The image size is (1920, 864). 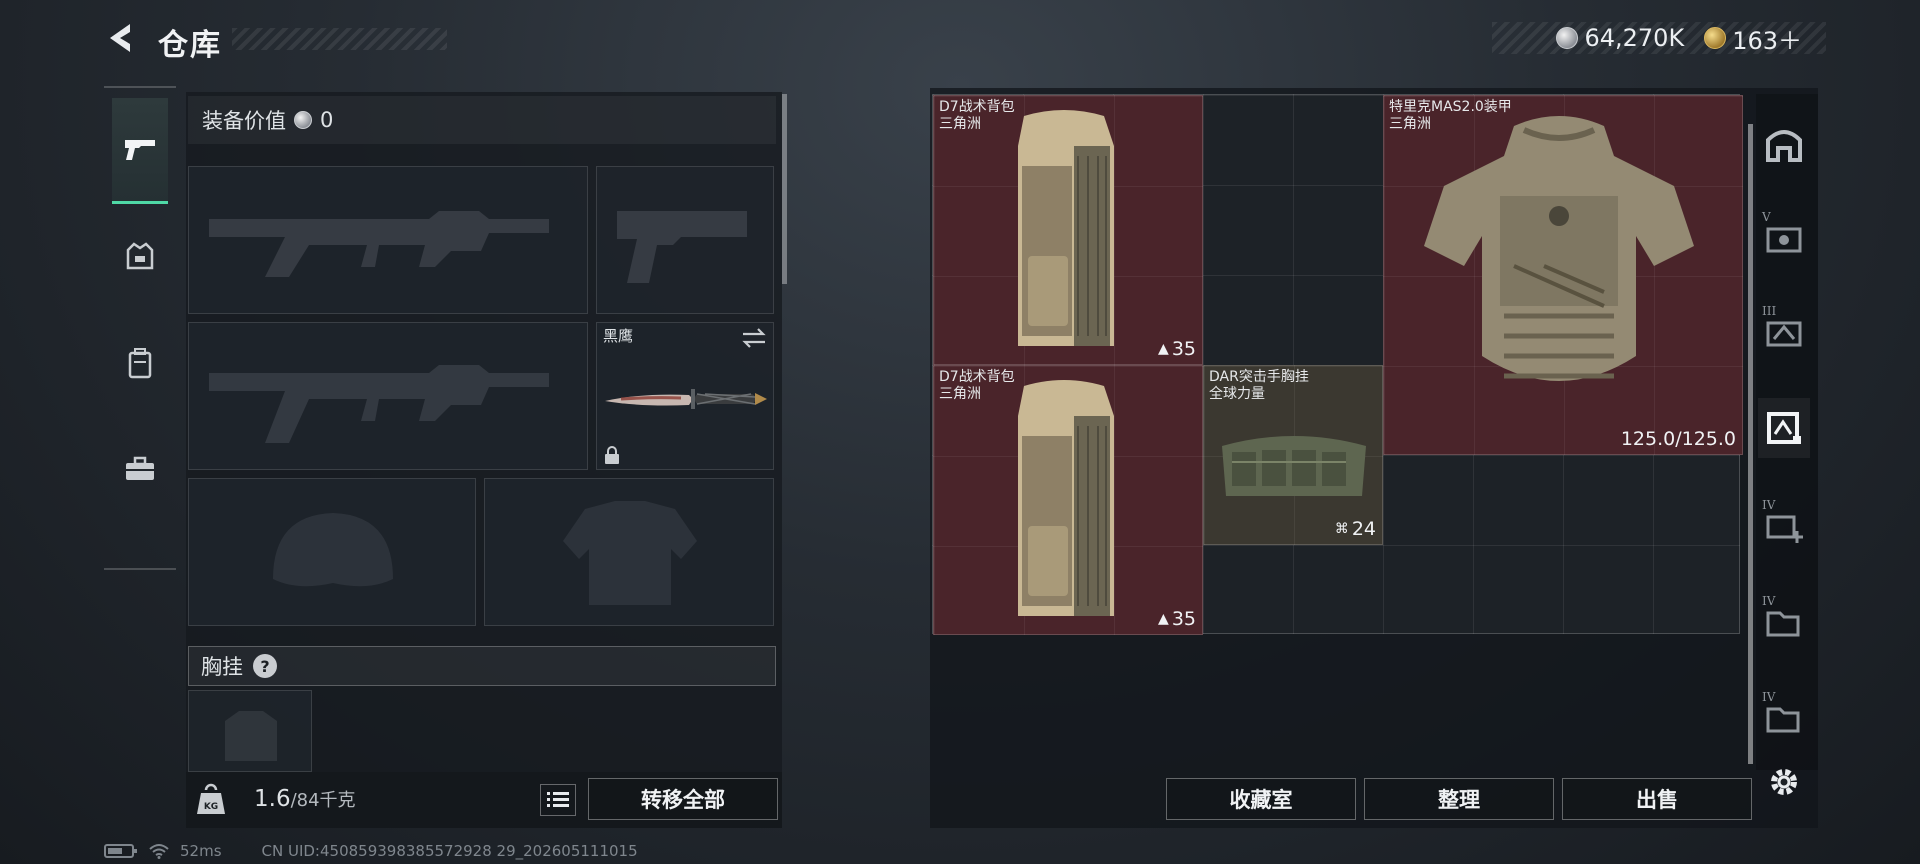 What do you see at coordinates (272, 799) in the screenshot?
I see `weight-current: 1.6` at bounding box center [272, 799].